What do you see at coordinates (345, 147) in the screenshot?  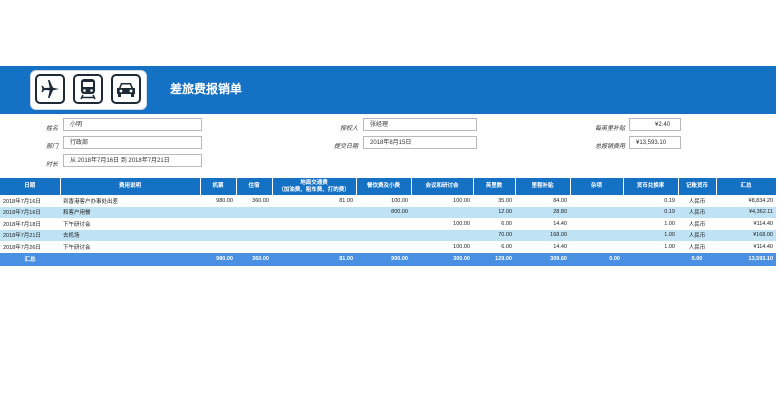 I see `submit-date-label: 提交日期` at bounding box center [345, 147].